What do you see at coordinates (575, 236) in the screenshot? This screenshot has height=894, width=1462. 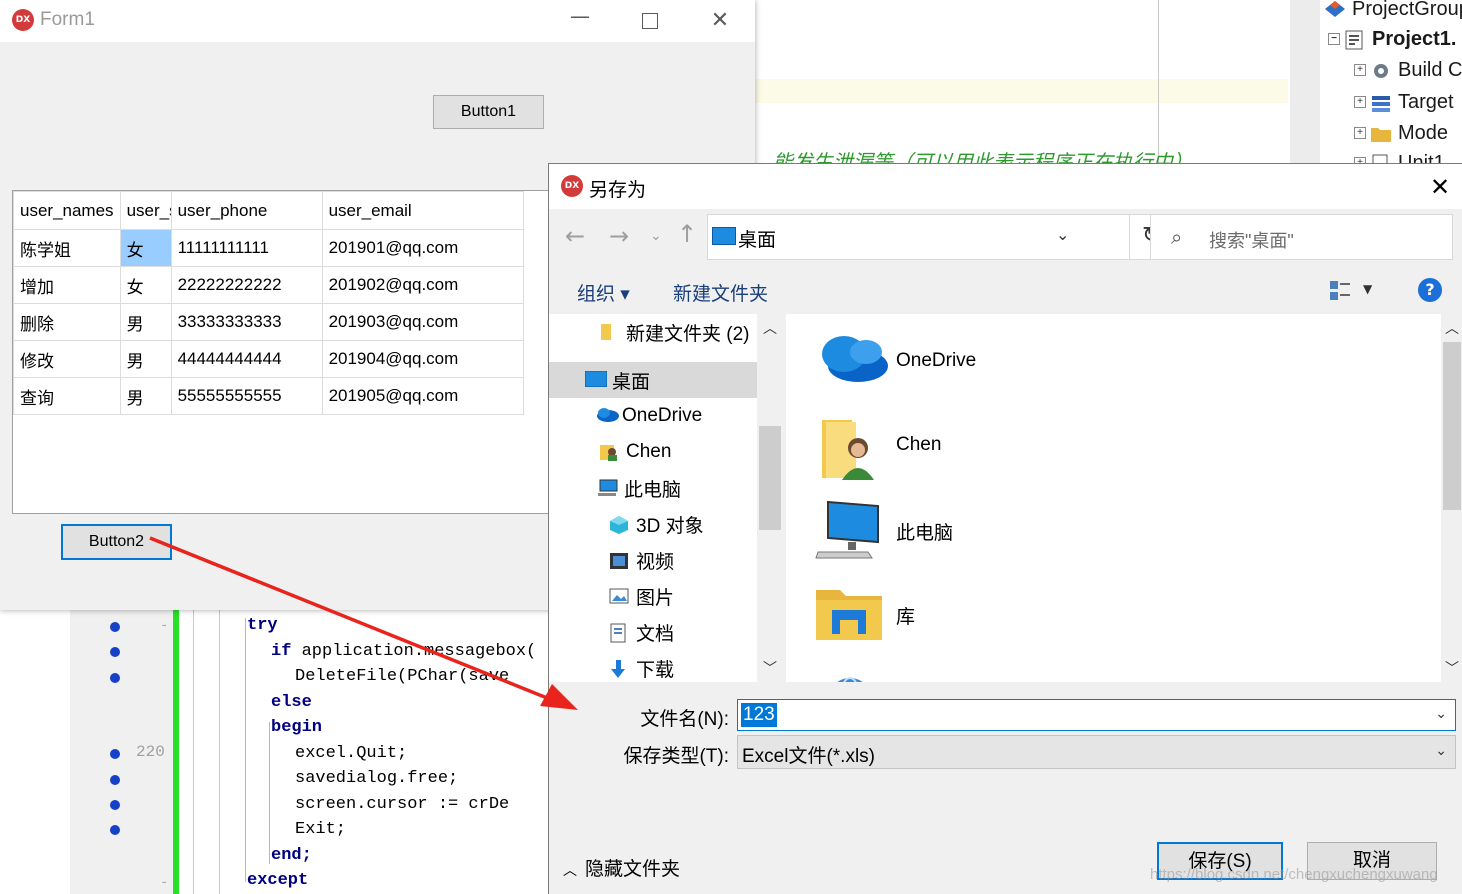 I see `back-arrow-icon: ←` at bounding box center [575, 236].